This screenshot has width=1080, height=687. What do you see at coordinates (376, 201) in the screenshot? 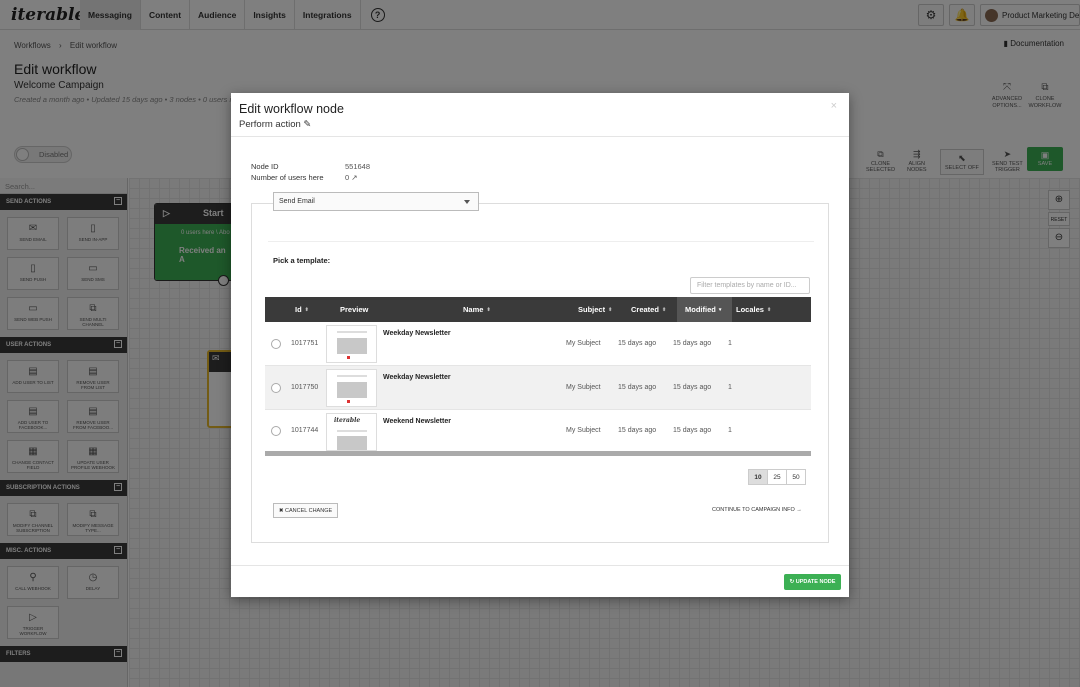
I see `action-type-select: Send Email` at bounding box center [376, 201].